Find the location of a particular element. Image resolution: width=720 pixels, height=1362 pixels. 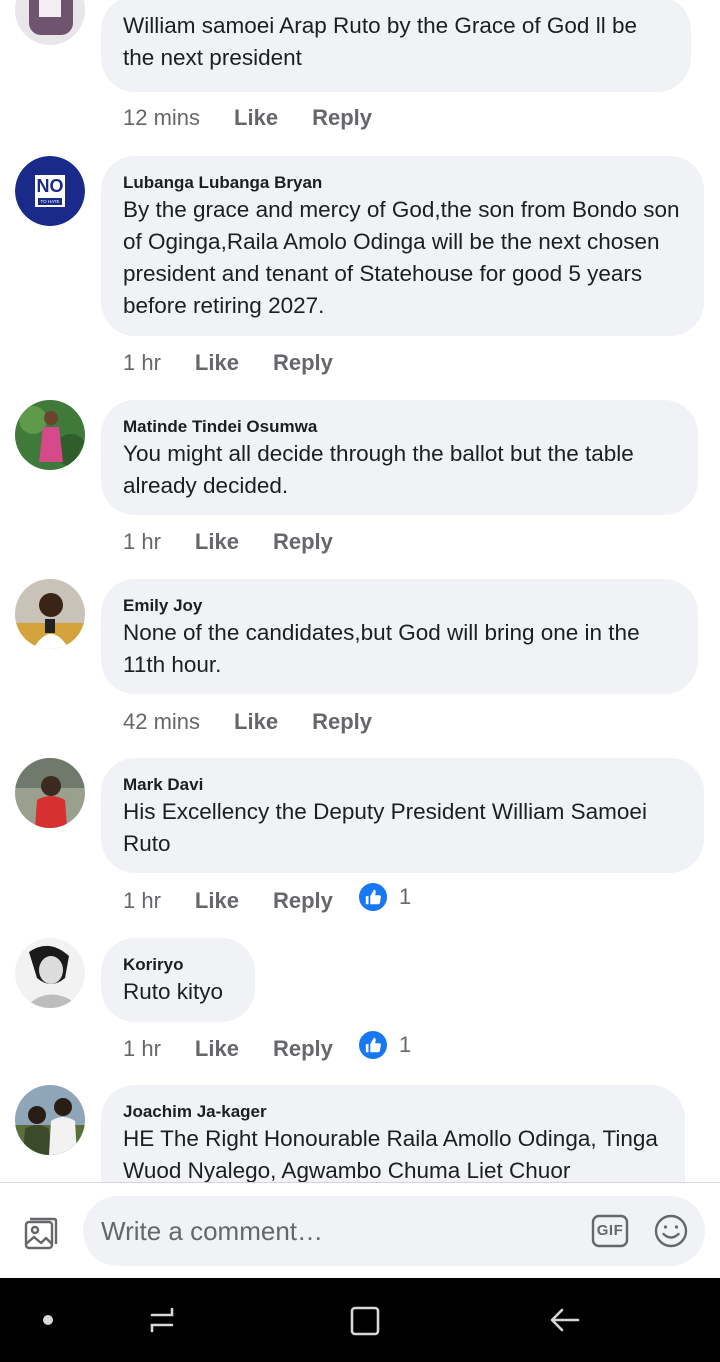

comment-author: Emily Joy is located at coordinates (399, 606).